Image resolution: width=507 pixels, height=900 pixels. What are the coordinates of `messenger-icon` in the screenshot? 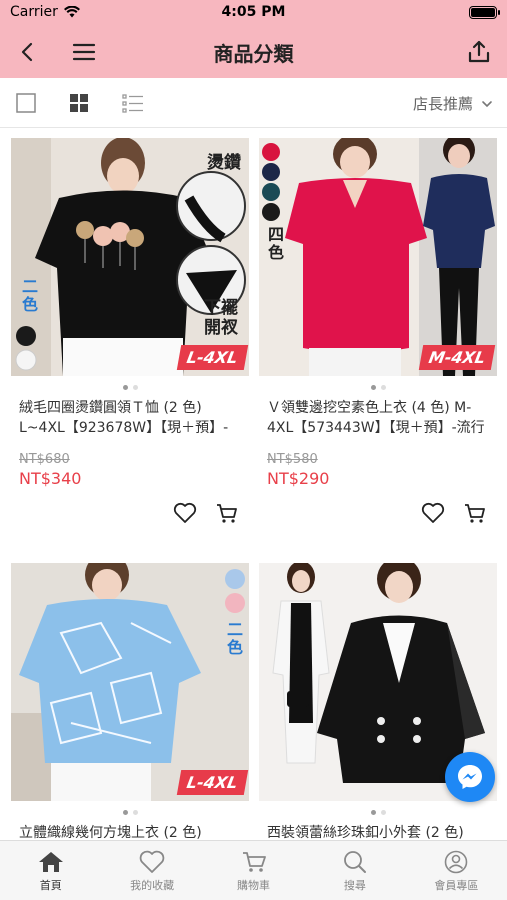 It's located at (470, 777).